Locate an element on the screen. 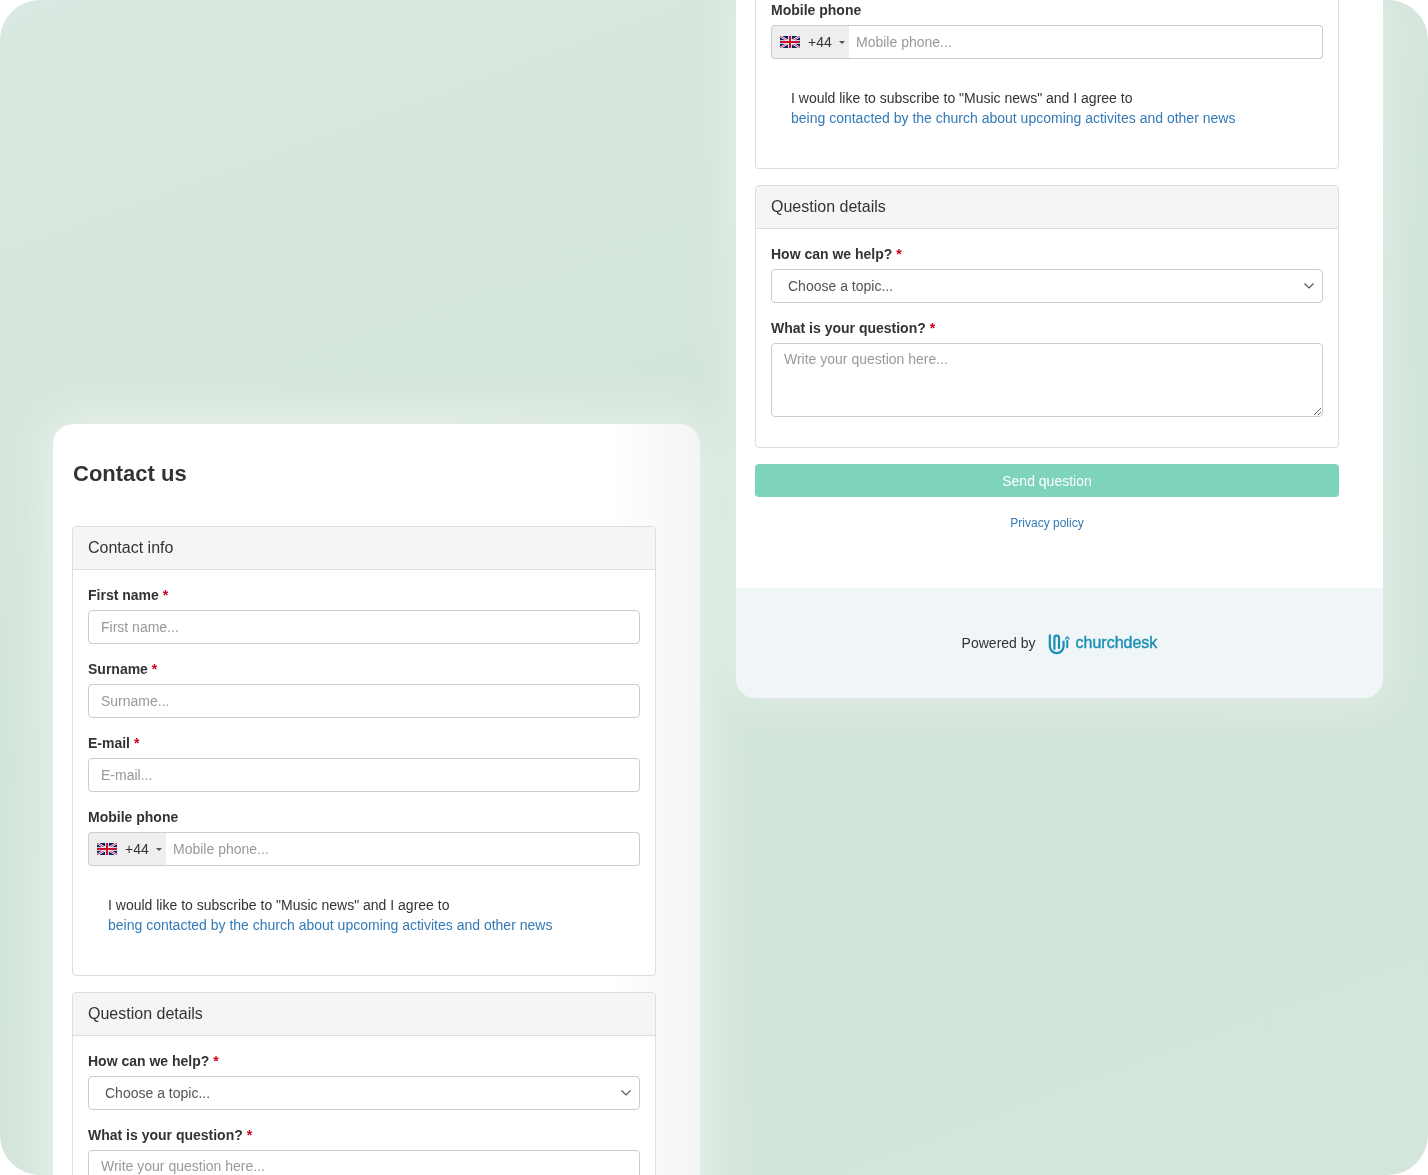 The image size is (1428, 1175). field-label: Surname * is located at coordinates (123, 669).